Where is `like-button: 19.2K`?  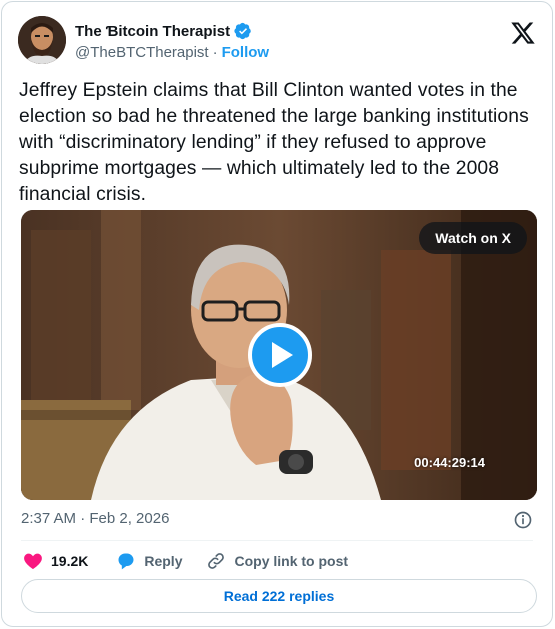
like-button: 19.2K is located at coordinates (55, 561).